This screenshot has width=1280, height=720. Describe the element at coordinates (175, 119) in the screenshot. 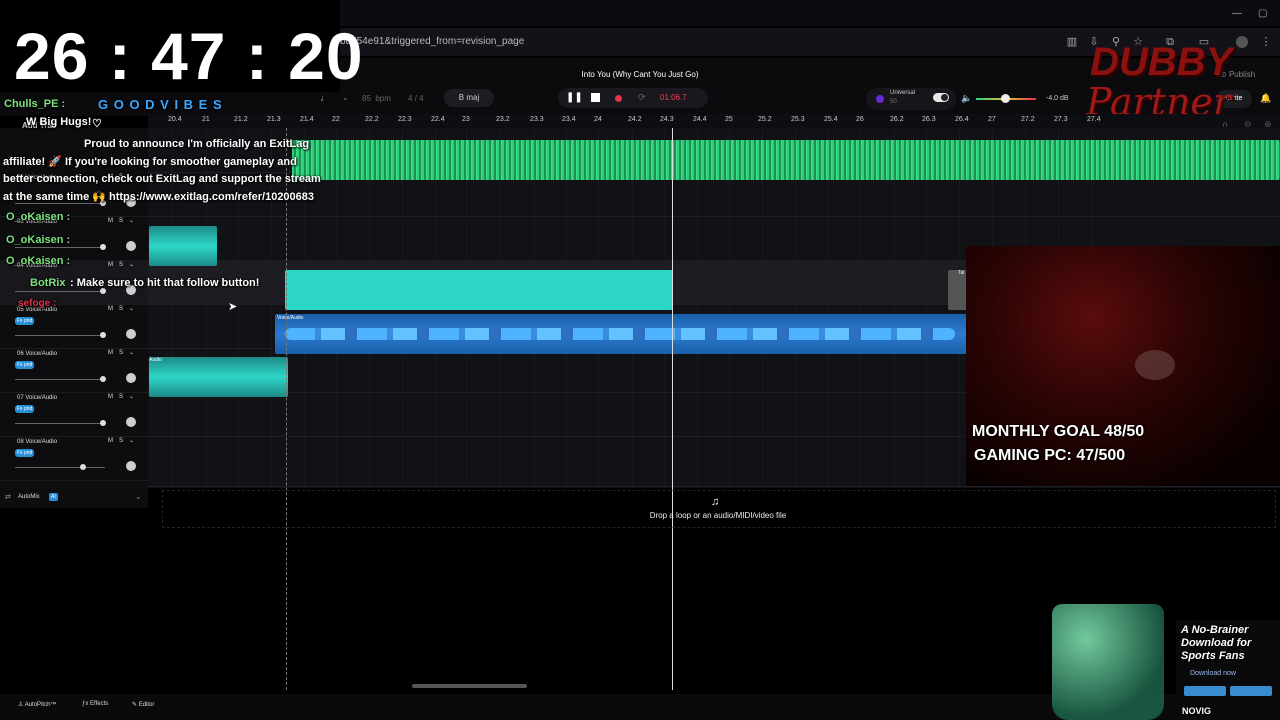

I see `ruler-tick: 20.4` at that location.